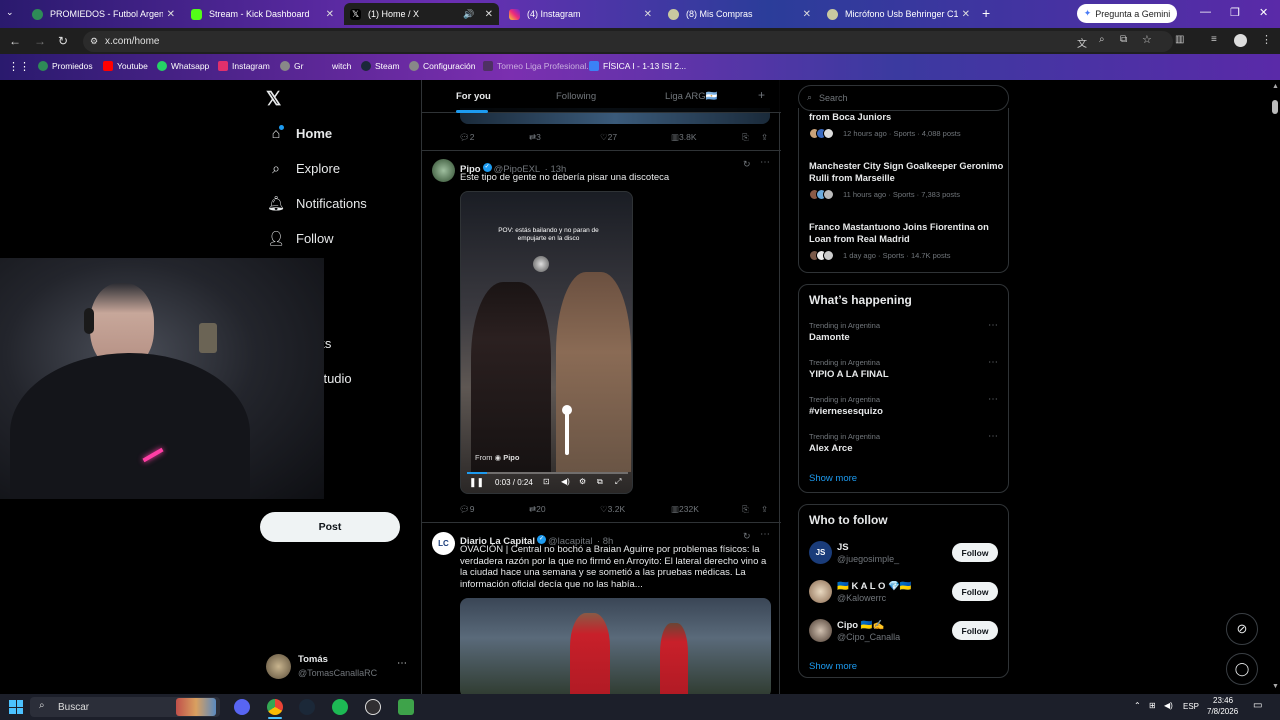 This screenshot has height=720, width=1280. Describe the element at coordinates (244, 66) in the screenshot. I see `bookmark-instagram: Instagram` at that location.